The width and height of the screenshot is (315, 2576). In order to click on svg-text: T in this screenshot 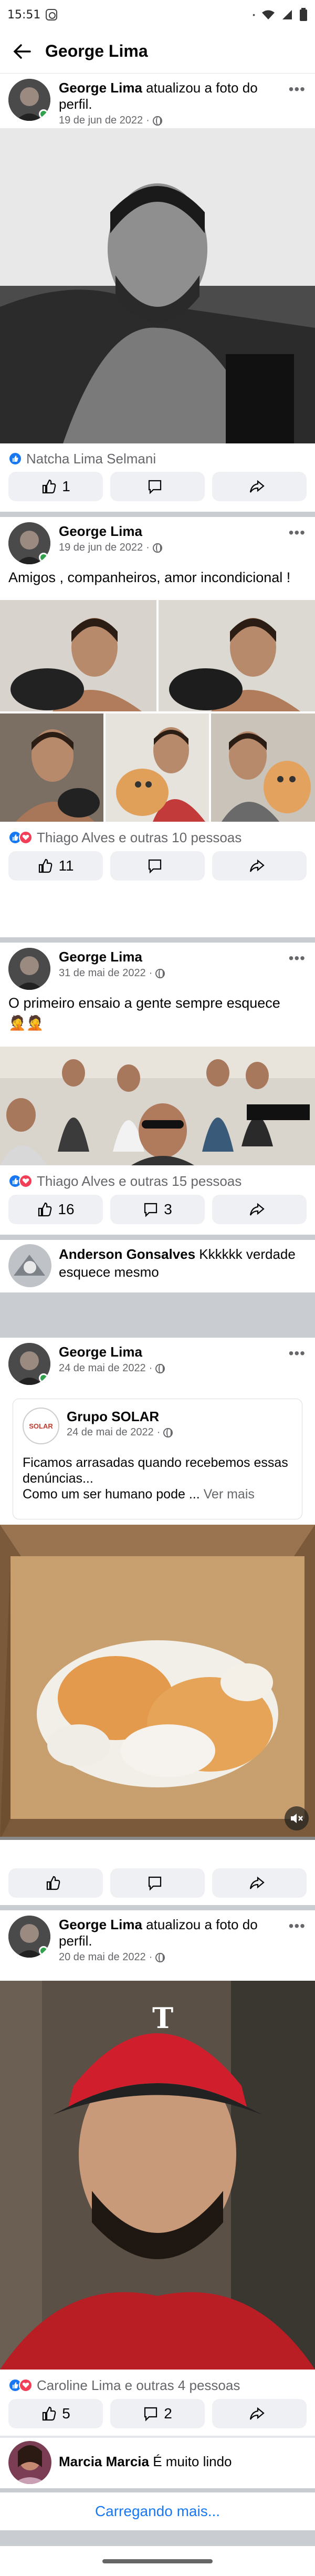, I will do `click(162, 2018)`.